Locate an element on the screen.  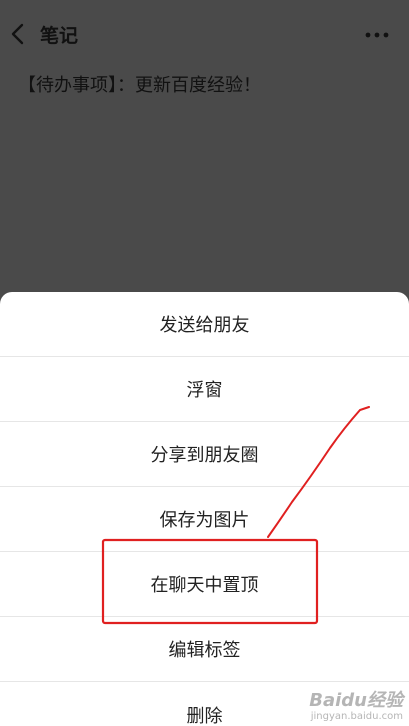
page-title: 笔记 is located at coordinates (59, 36).